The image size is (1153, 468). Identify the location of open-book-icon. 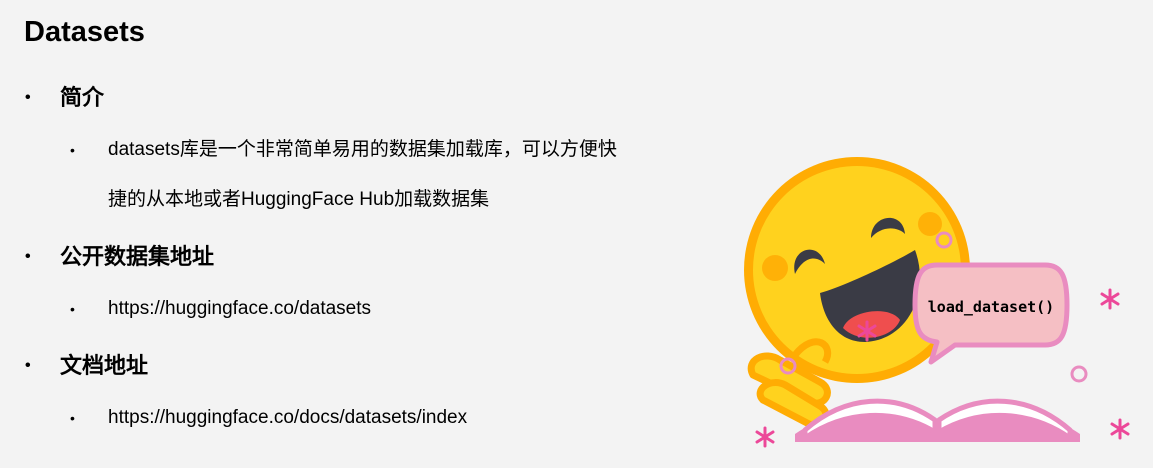
(937, 420).